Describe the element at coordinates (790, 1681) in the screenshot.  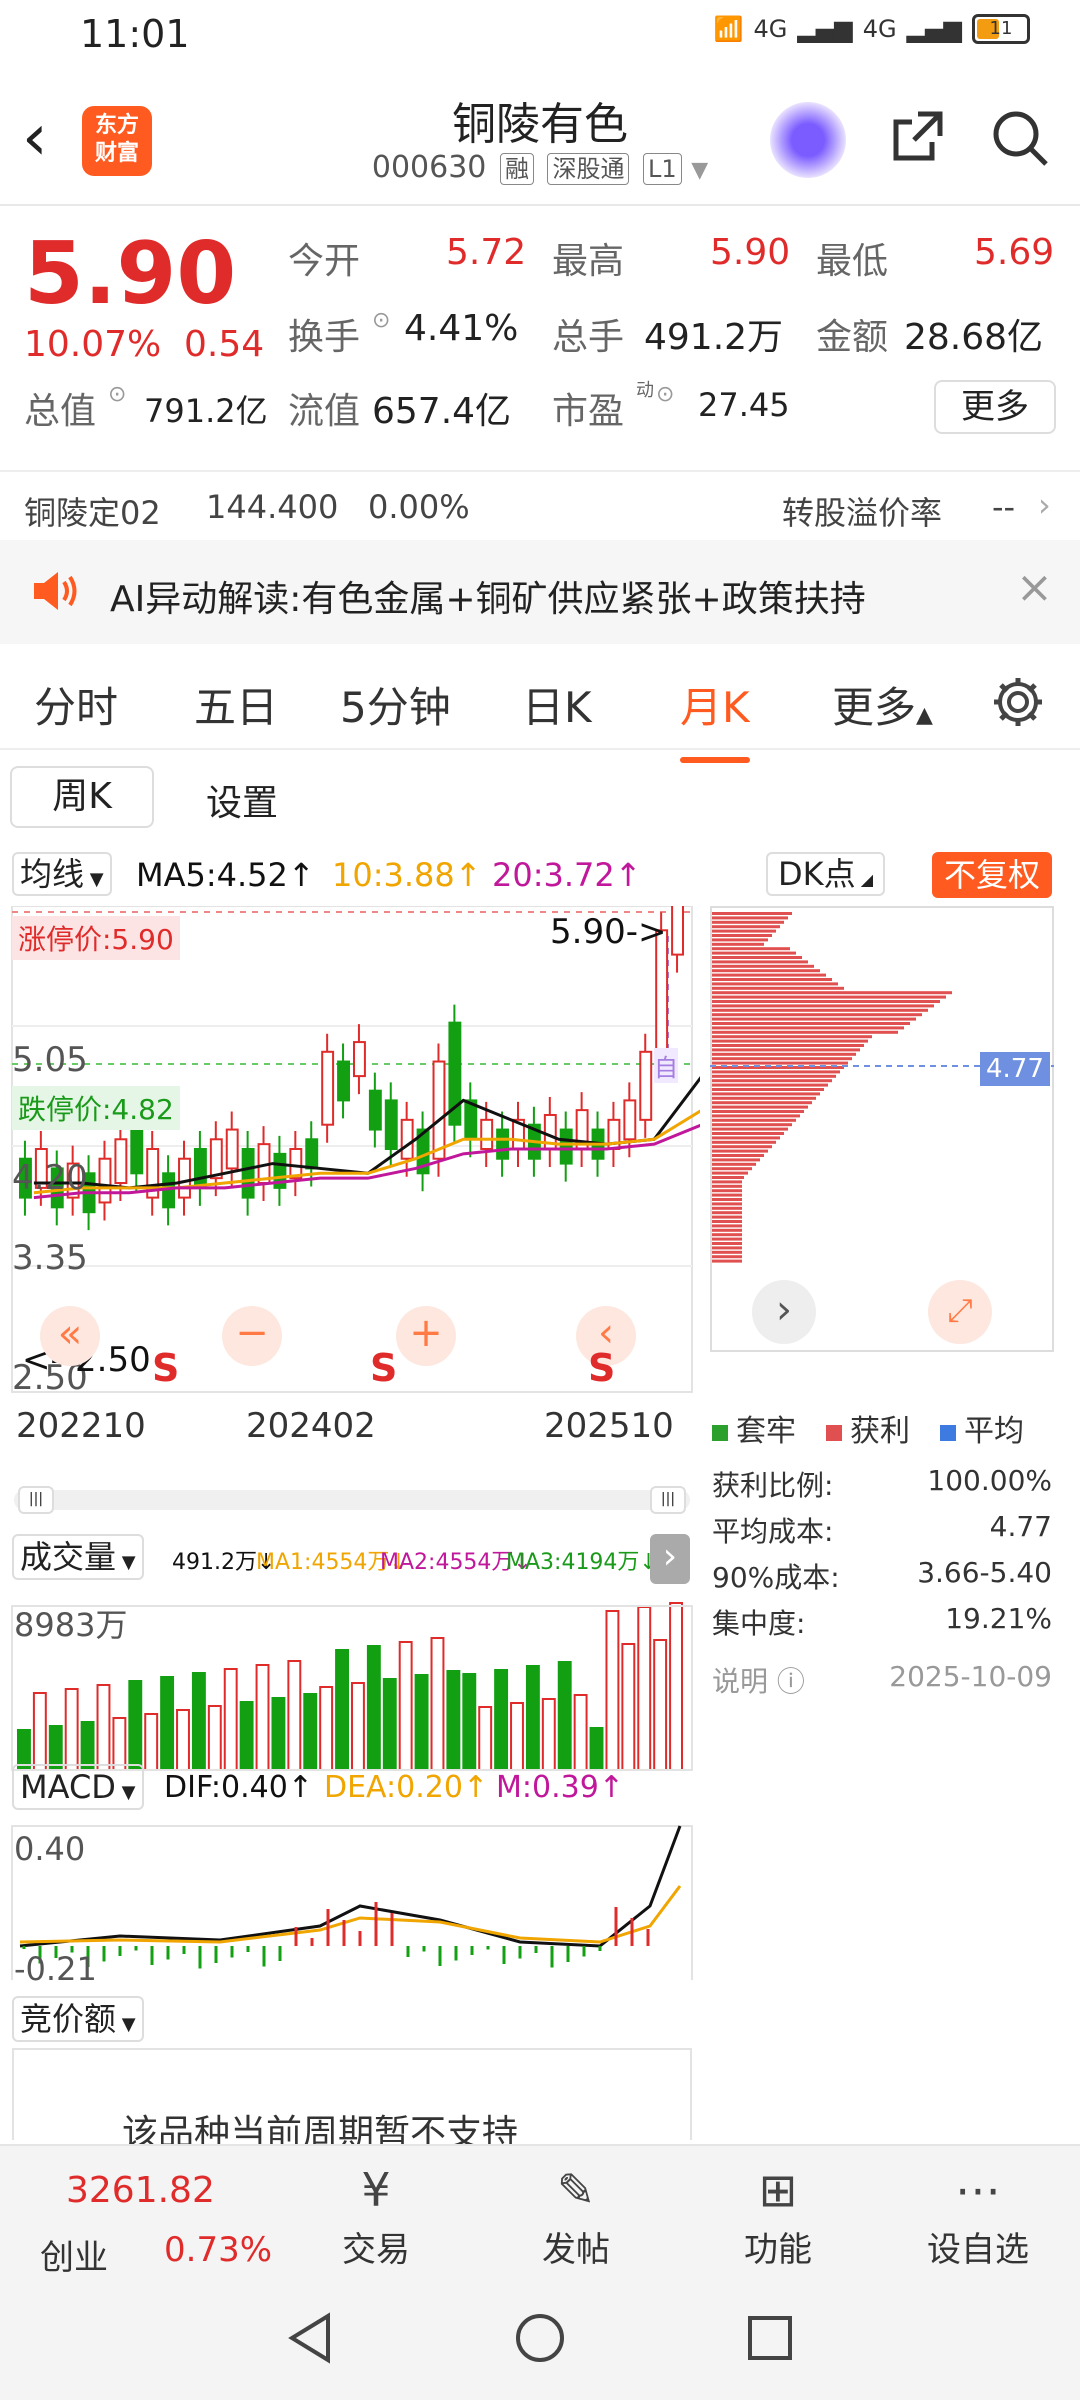
I see `info-icon: ⓘ` at that location.